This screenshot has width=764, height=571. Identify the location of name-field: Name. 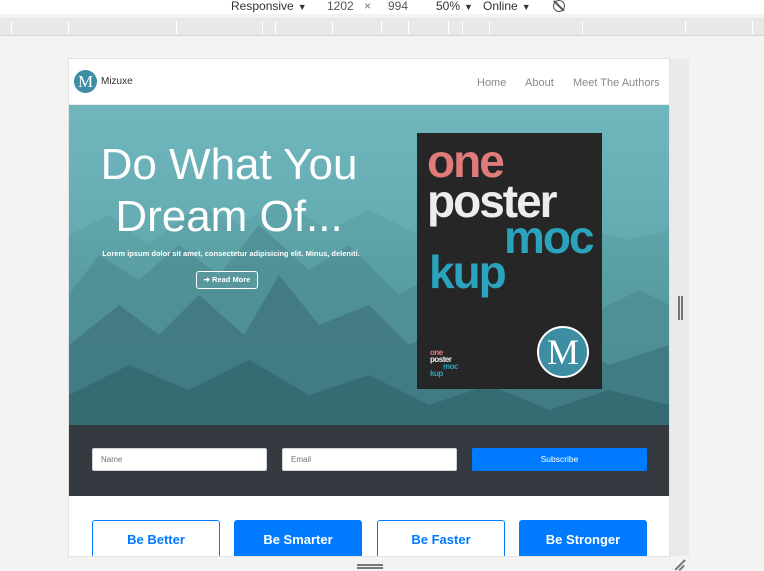
(179, 459).